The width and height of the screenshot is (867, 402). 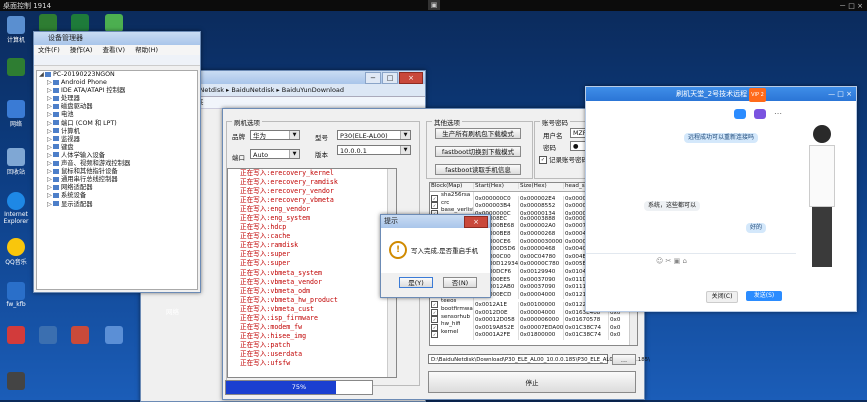 I want to click on model-label: 型号, so click(x=321, y=138).